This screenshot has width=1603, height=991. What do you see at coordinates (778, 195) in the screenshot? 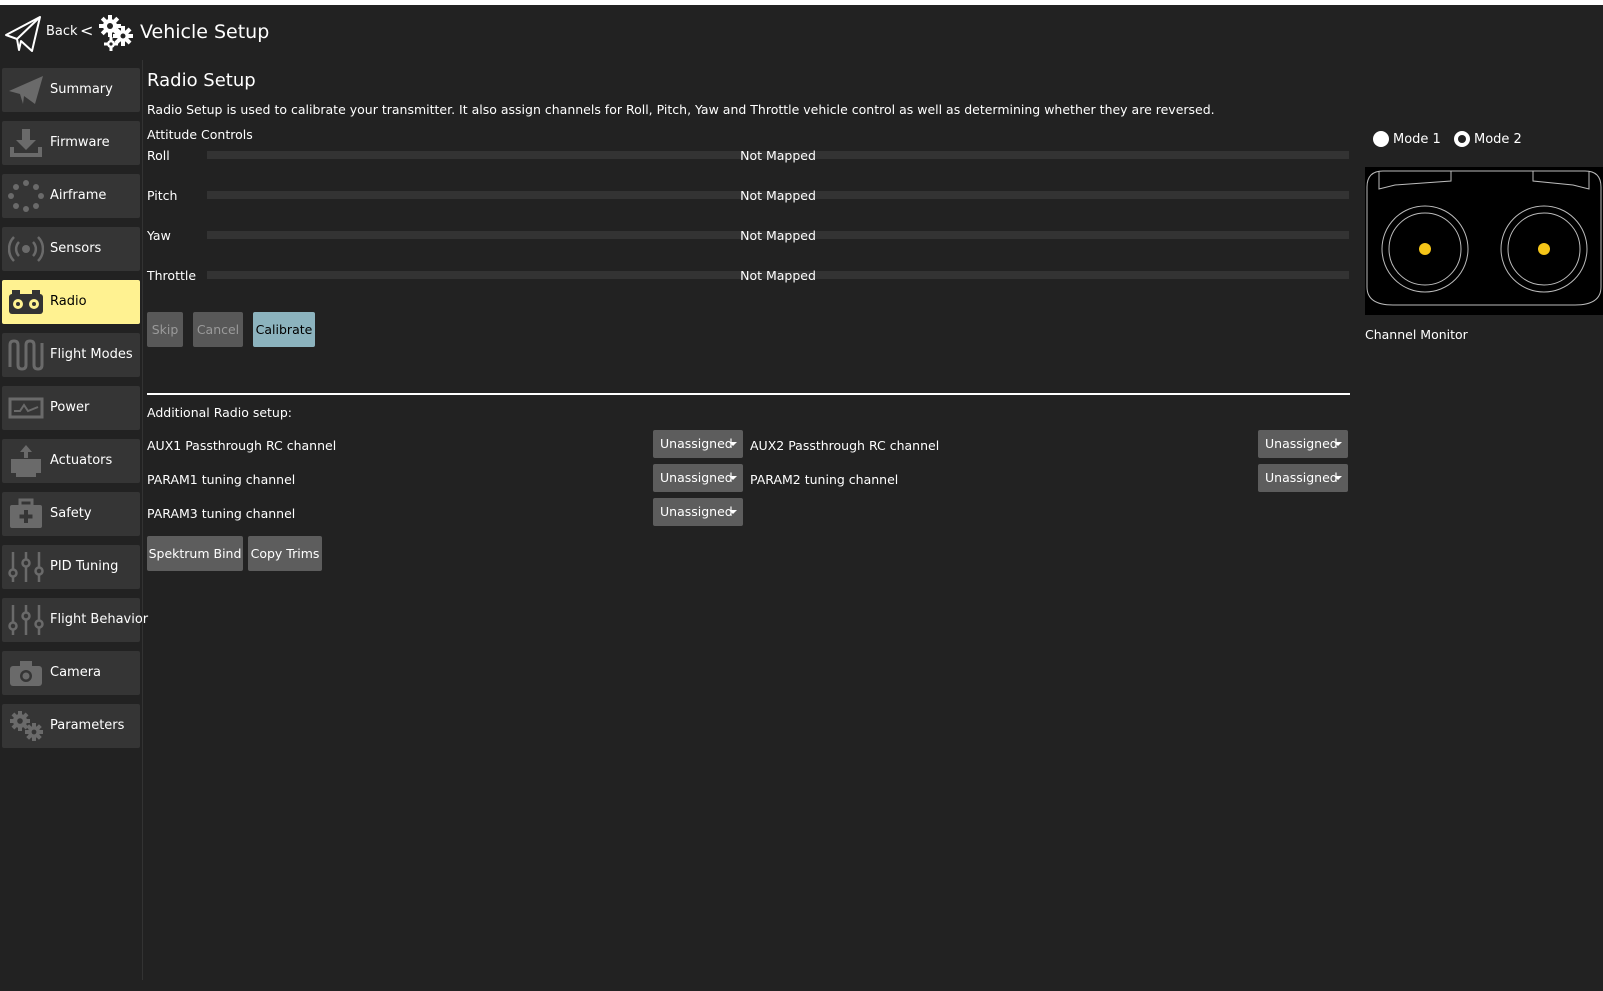
I see `pitch-value: Not Mapped` at bounding box center [778, 195].